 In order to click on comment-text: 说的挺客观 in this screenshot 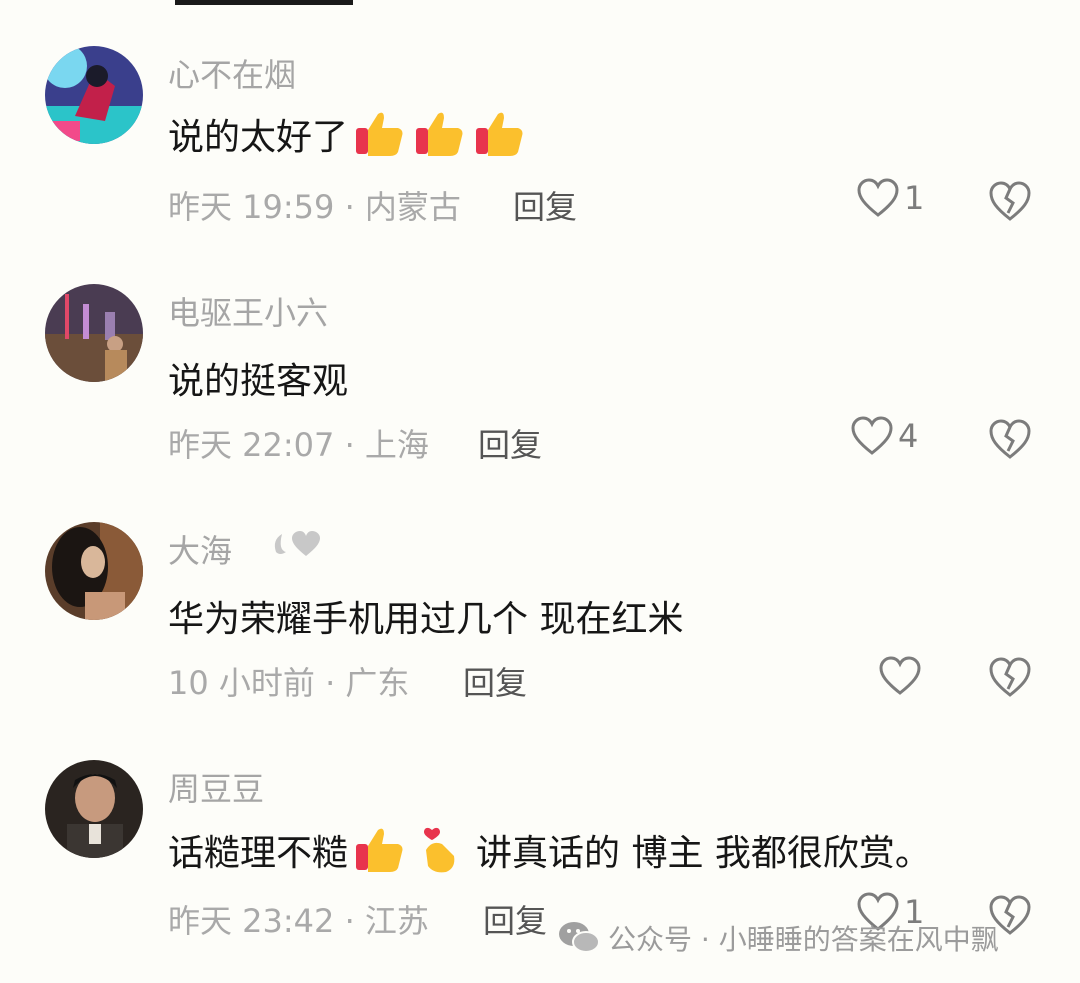, I will do `click(258, 378)`.